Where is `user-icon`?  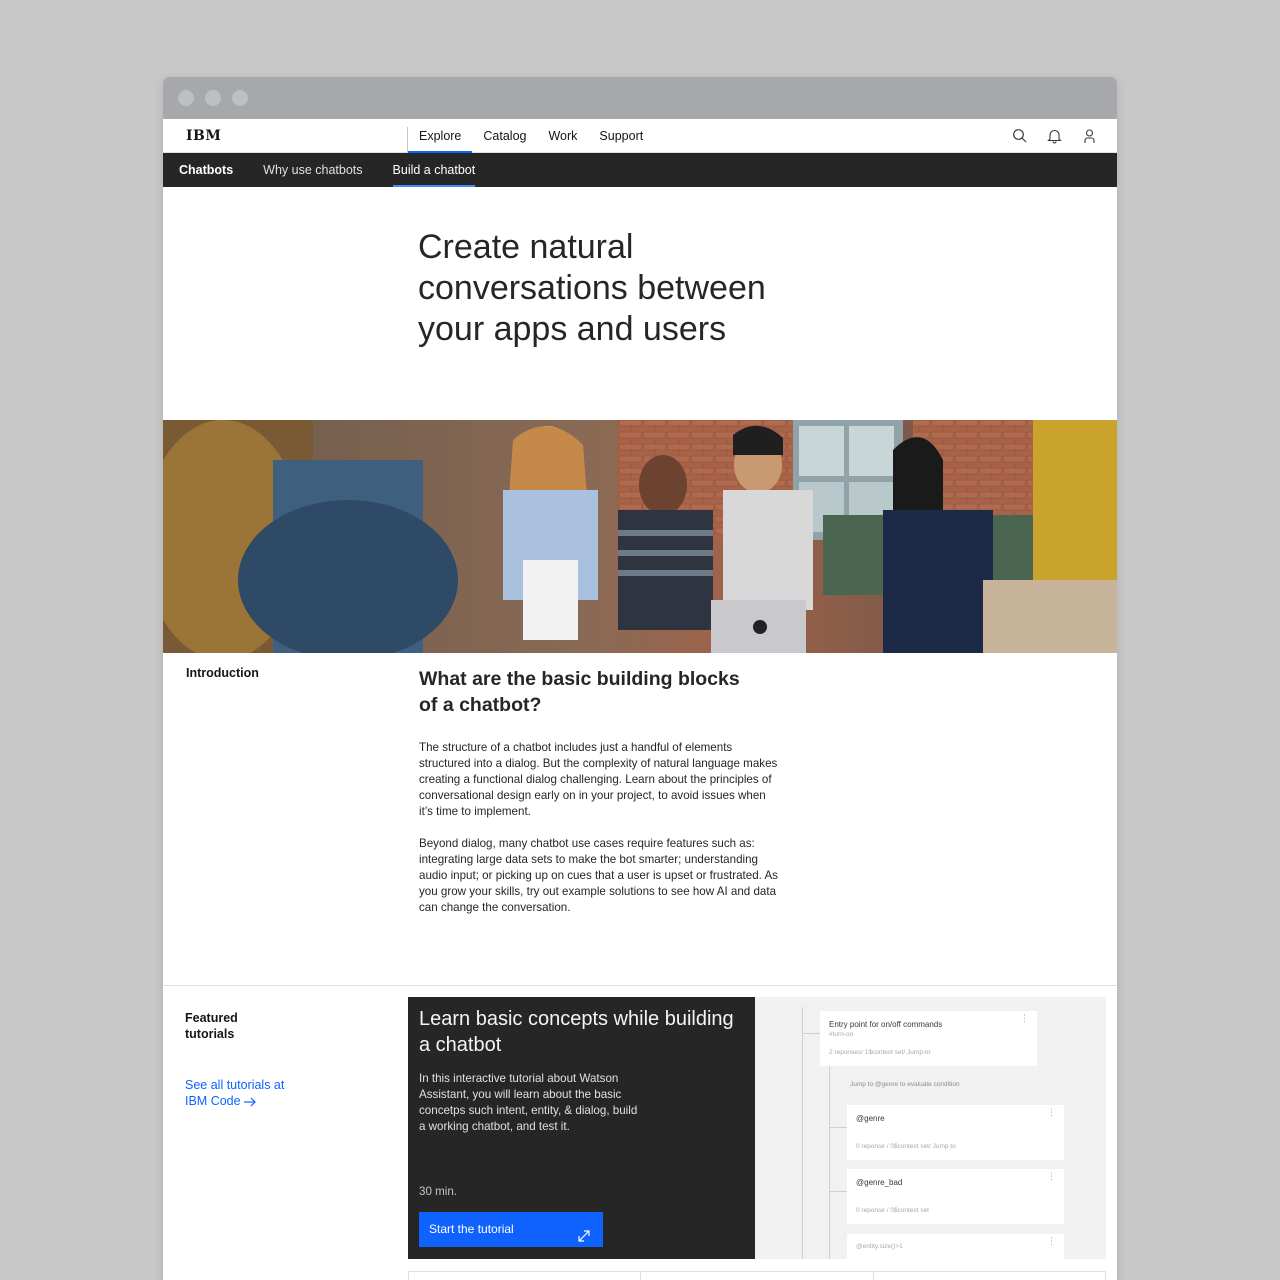
user-icon is located at coordinates (1089, 136).